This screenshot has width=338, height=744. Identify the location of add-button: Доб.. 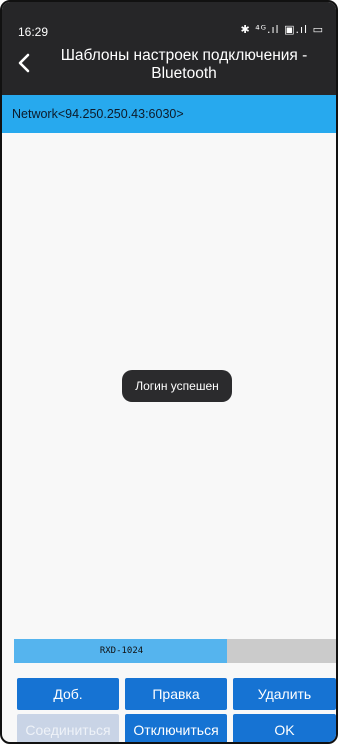
(68, 694).